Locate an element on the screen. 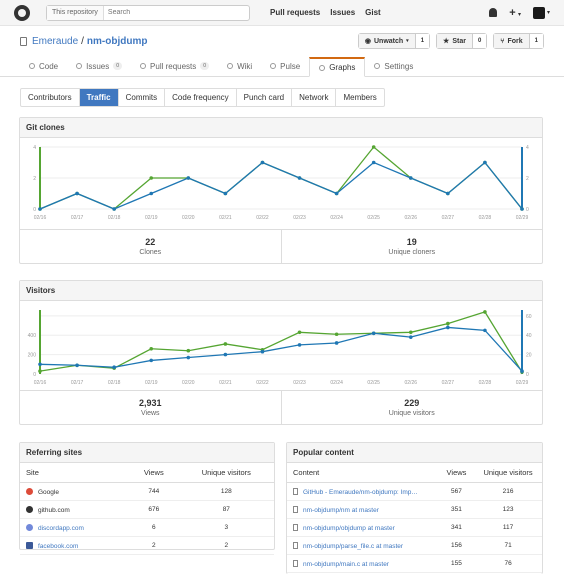 The image size is (564, 574). site-link: discordapp.com is located at coordinates (61, 528).